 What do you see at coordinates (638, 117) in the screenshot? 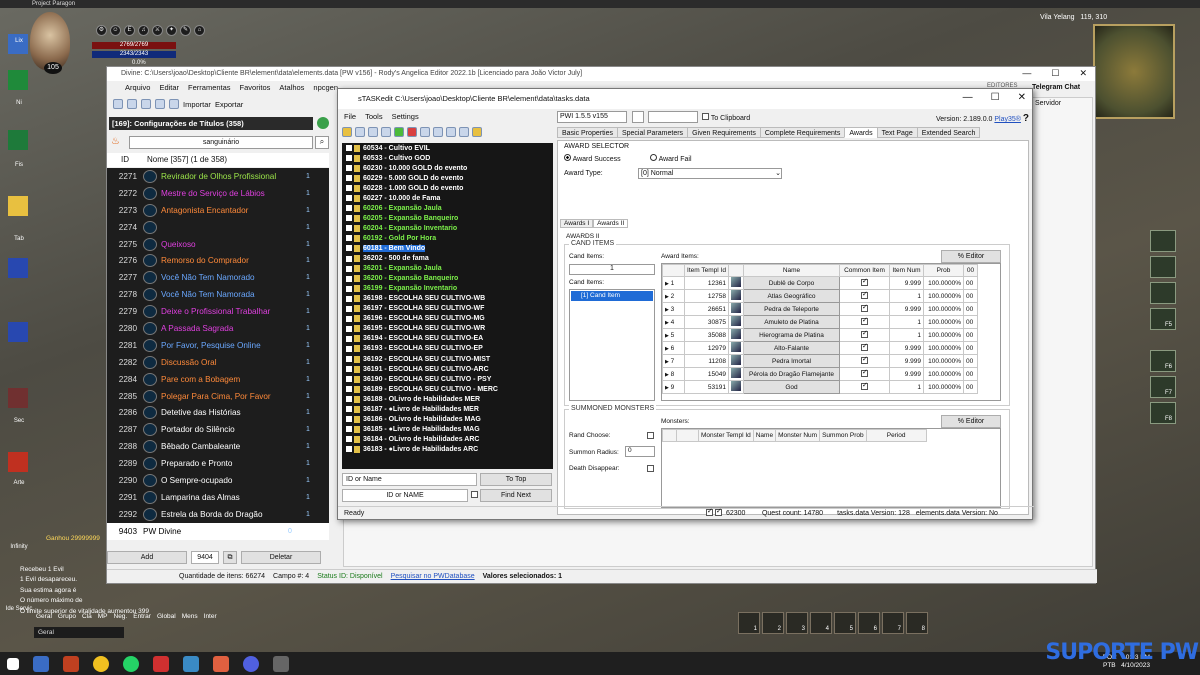
I see `color-box` at bounding box center [638, 117].